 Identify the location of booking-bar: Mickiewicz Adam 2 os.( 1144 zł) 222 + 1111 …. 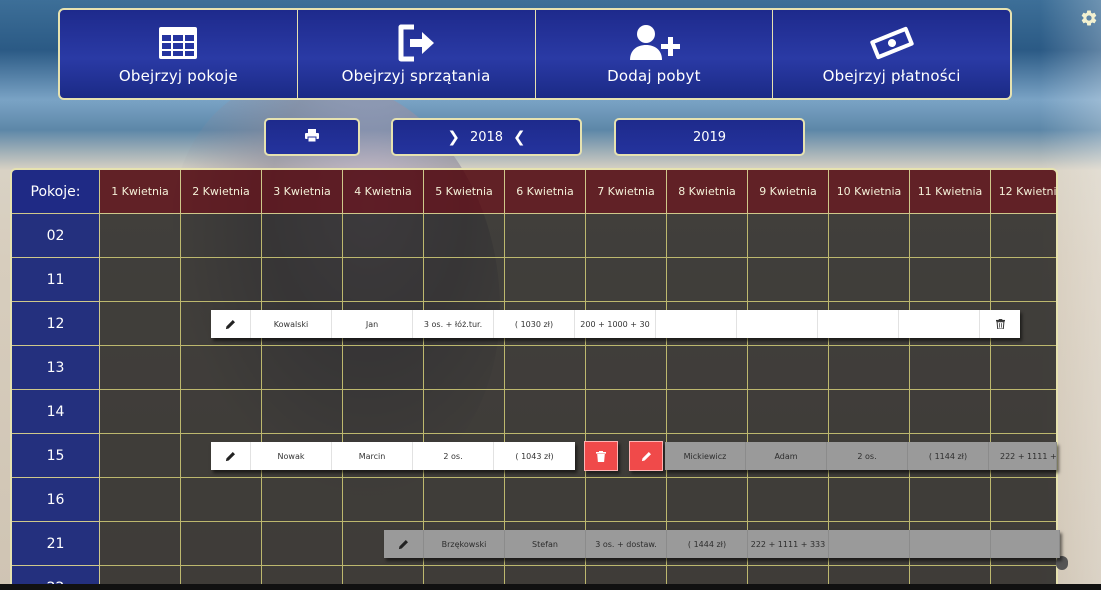
(861, 456).